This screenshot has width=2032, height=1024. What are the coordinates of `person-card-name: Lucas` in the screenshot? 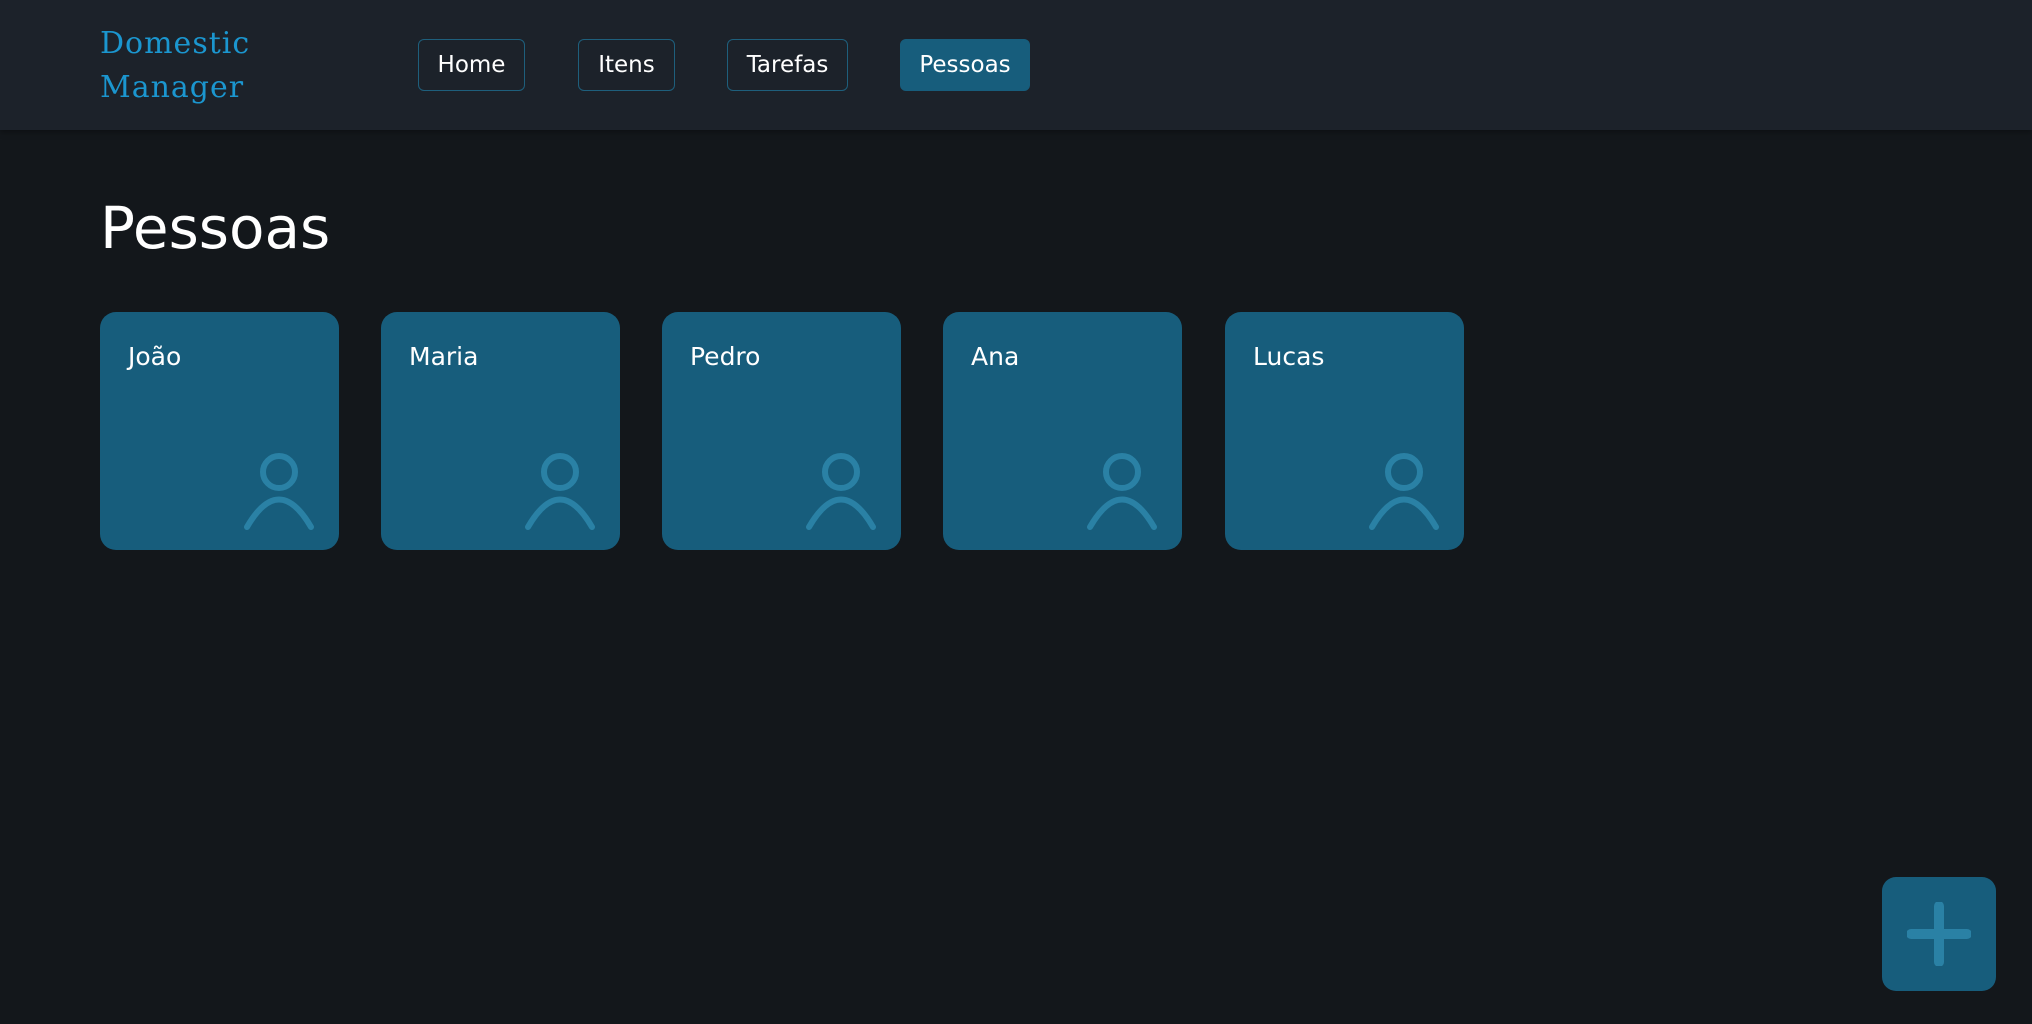 It's located at (1289, 356).